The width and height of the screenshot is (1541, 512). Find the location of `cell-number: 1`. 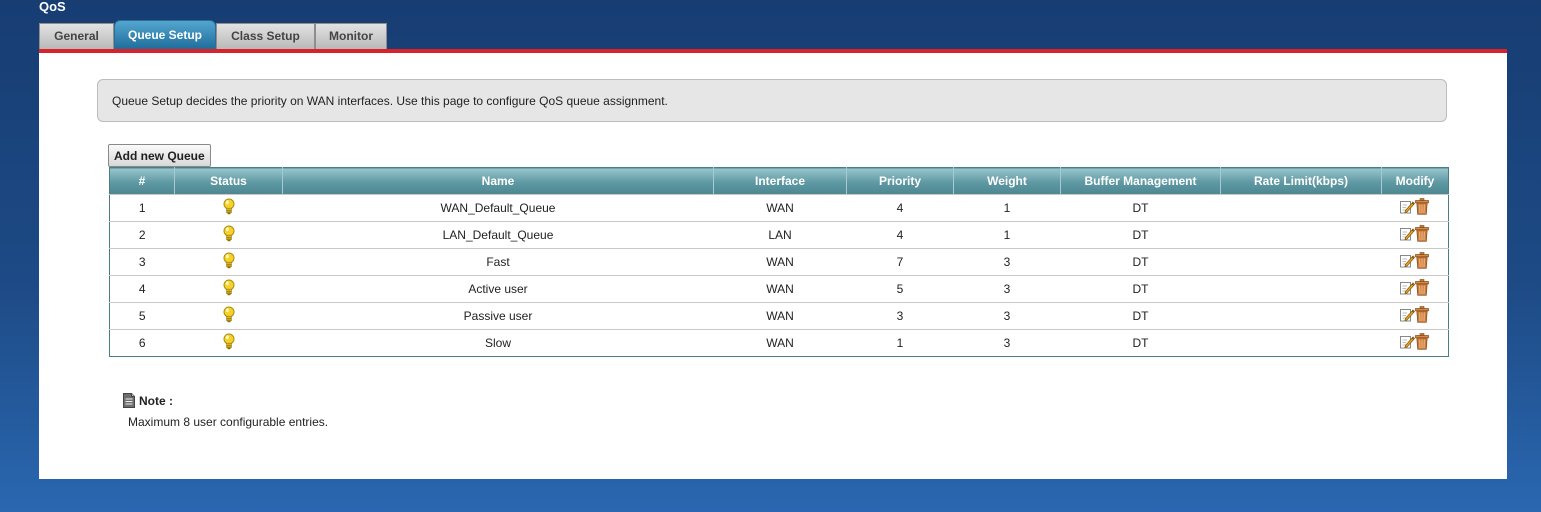

cell-number: 1 is located at coordinates (142, 208).